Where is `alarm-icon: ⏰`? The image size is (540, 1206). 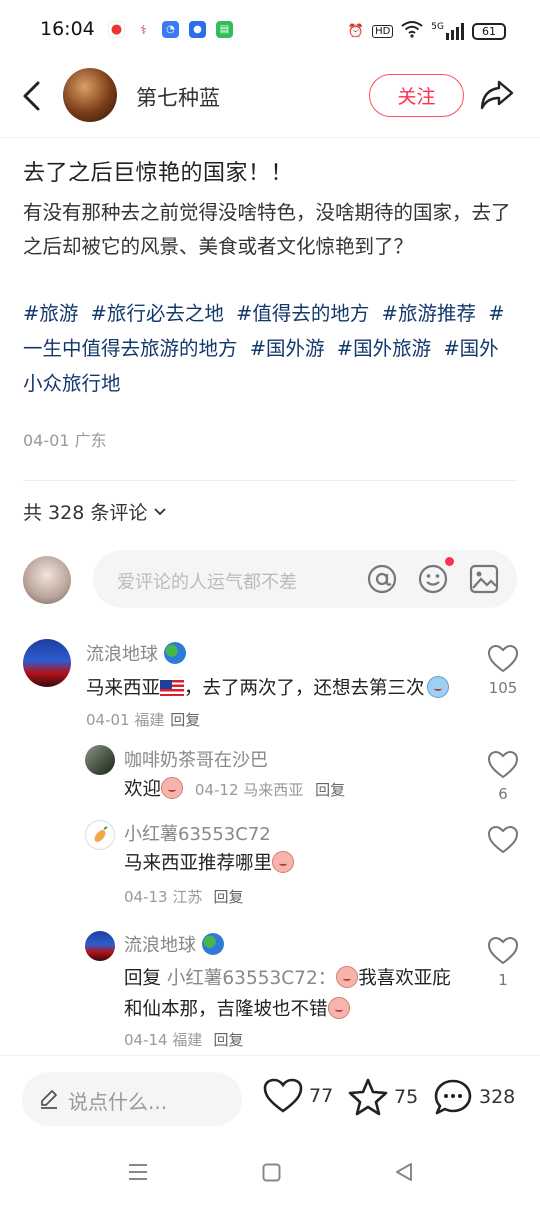
alarm-icon: ⏰ is located at coordinates (356, 31).